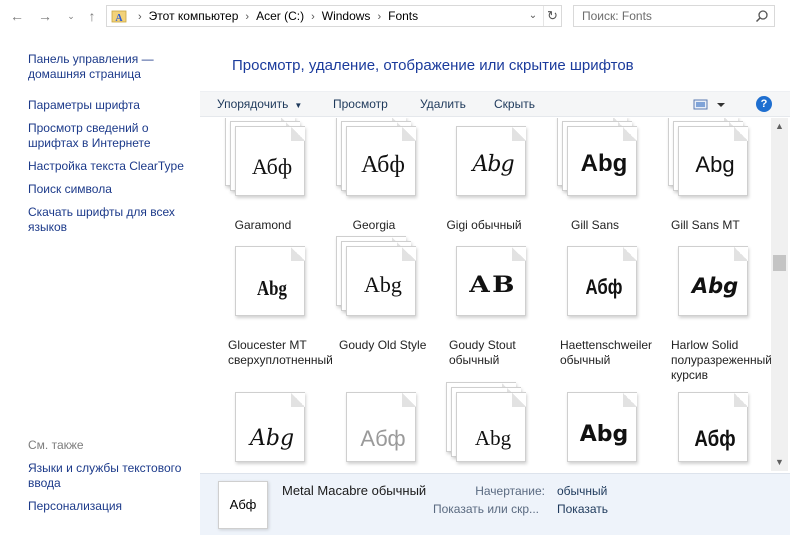 This screenshot has width=790, height=535. What do you see at coordinates (243, 505) in the screenshot?
I see `selected-font-thumbnail: Абф` at bounding box center [243, 505].